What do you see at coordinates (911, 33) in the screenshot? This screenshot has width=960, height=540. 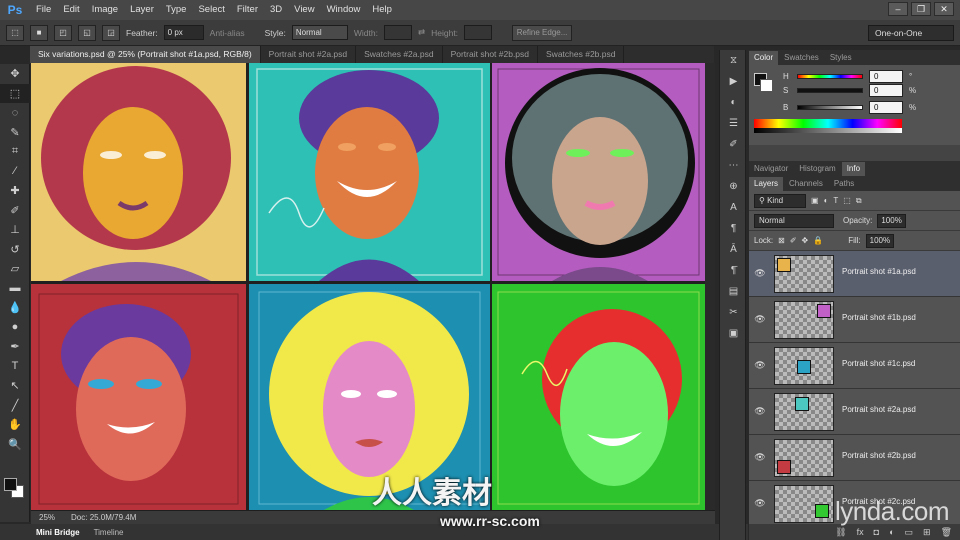 I see `workspace-select: One-on-One` at bounding box center [911, 33].